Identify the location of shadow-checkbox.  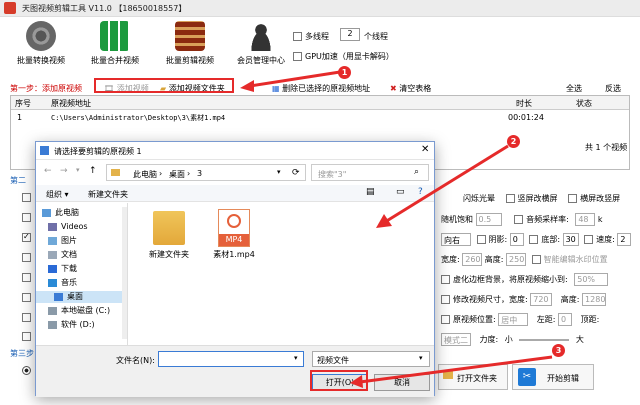
(481, 239).